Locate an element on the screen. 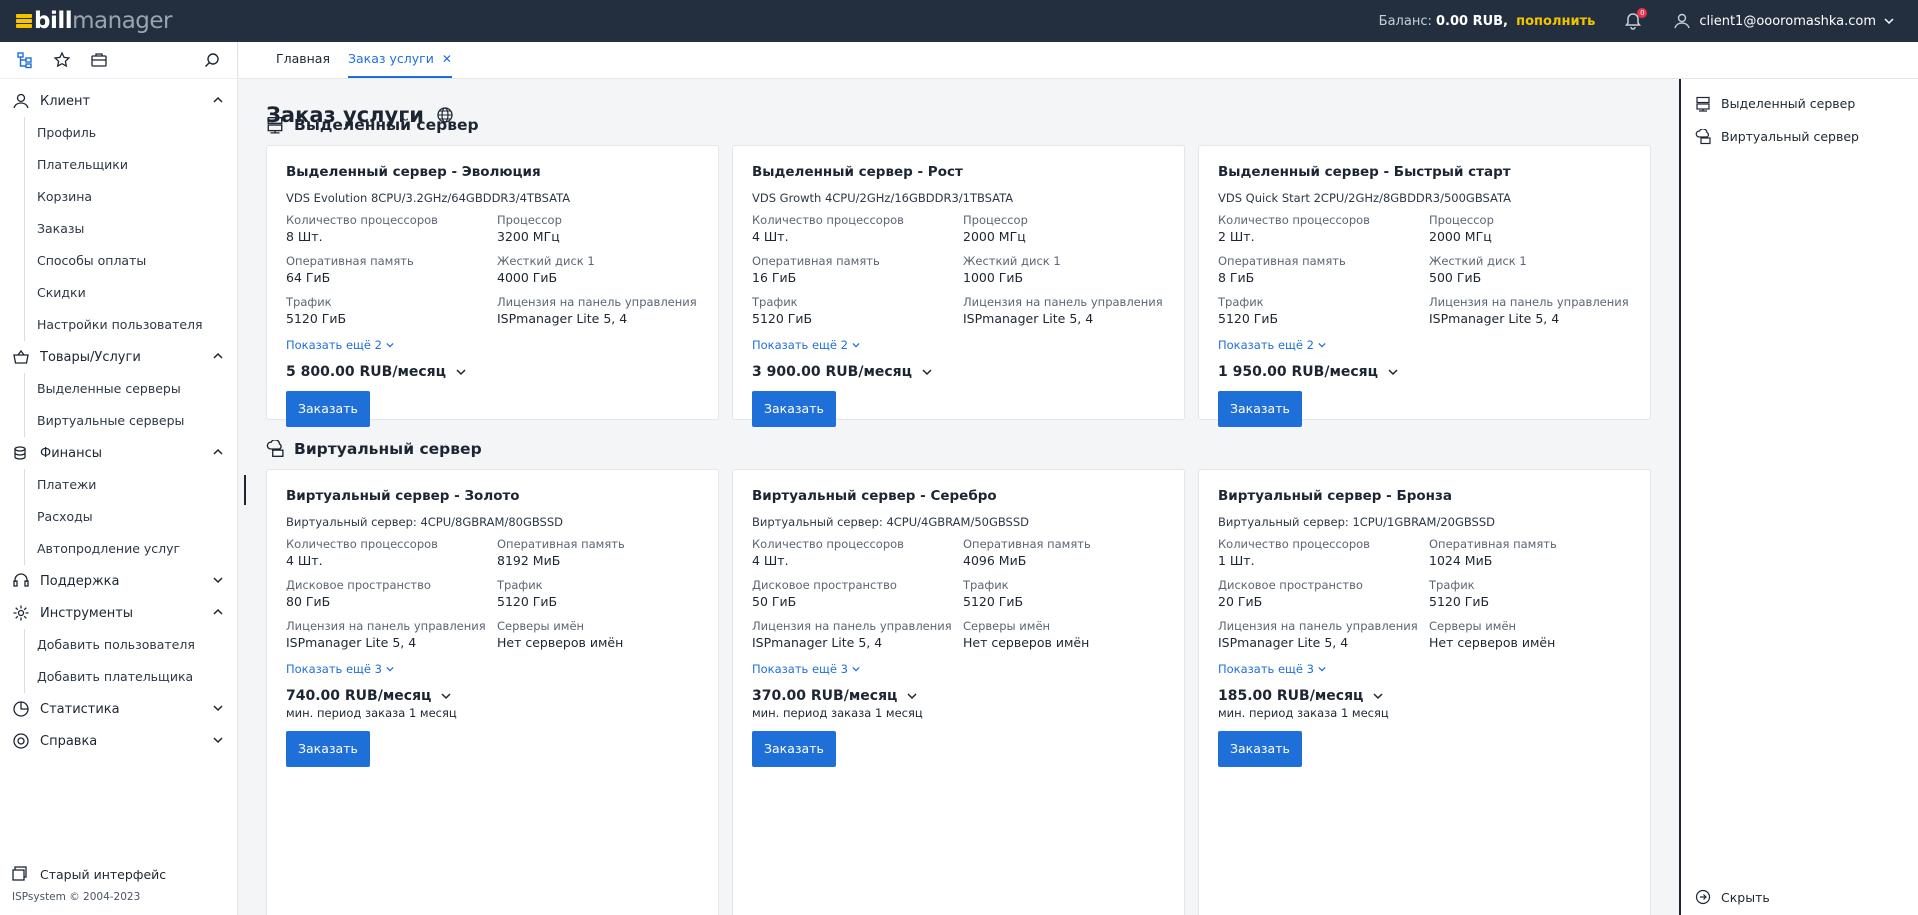  briefcase-icon is located at coordinates (99, 60).